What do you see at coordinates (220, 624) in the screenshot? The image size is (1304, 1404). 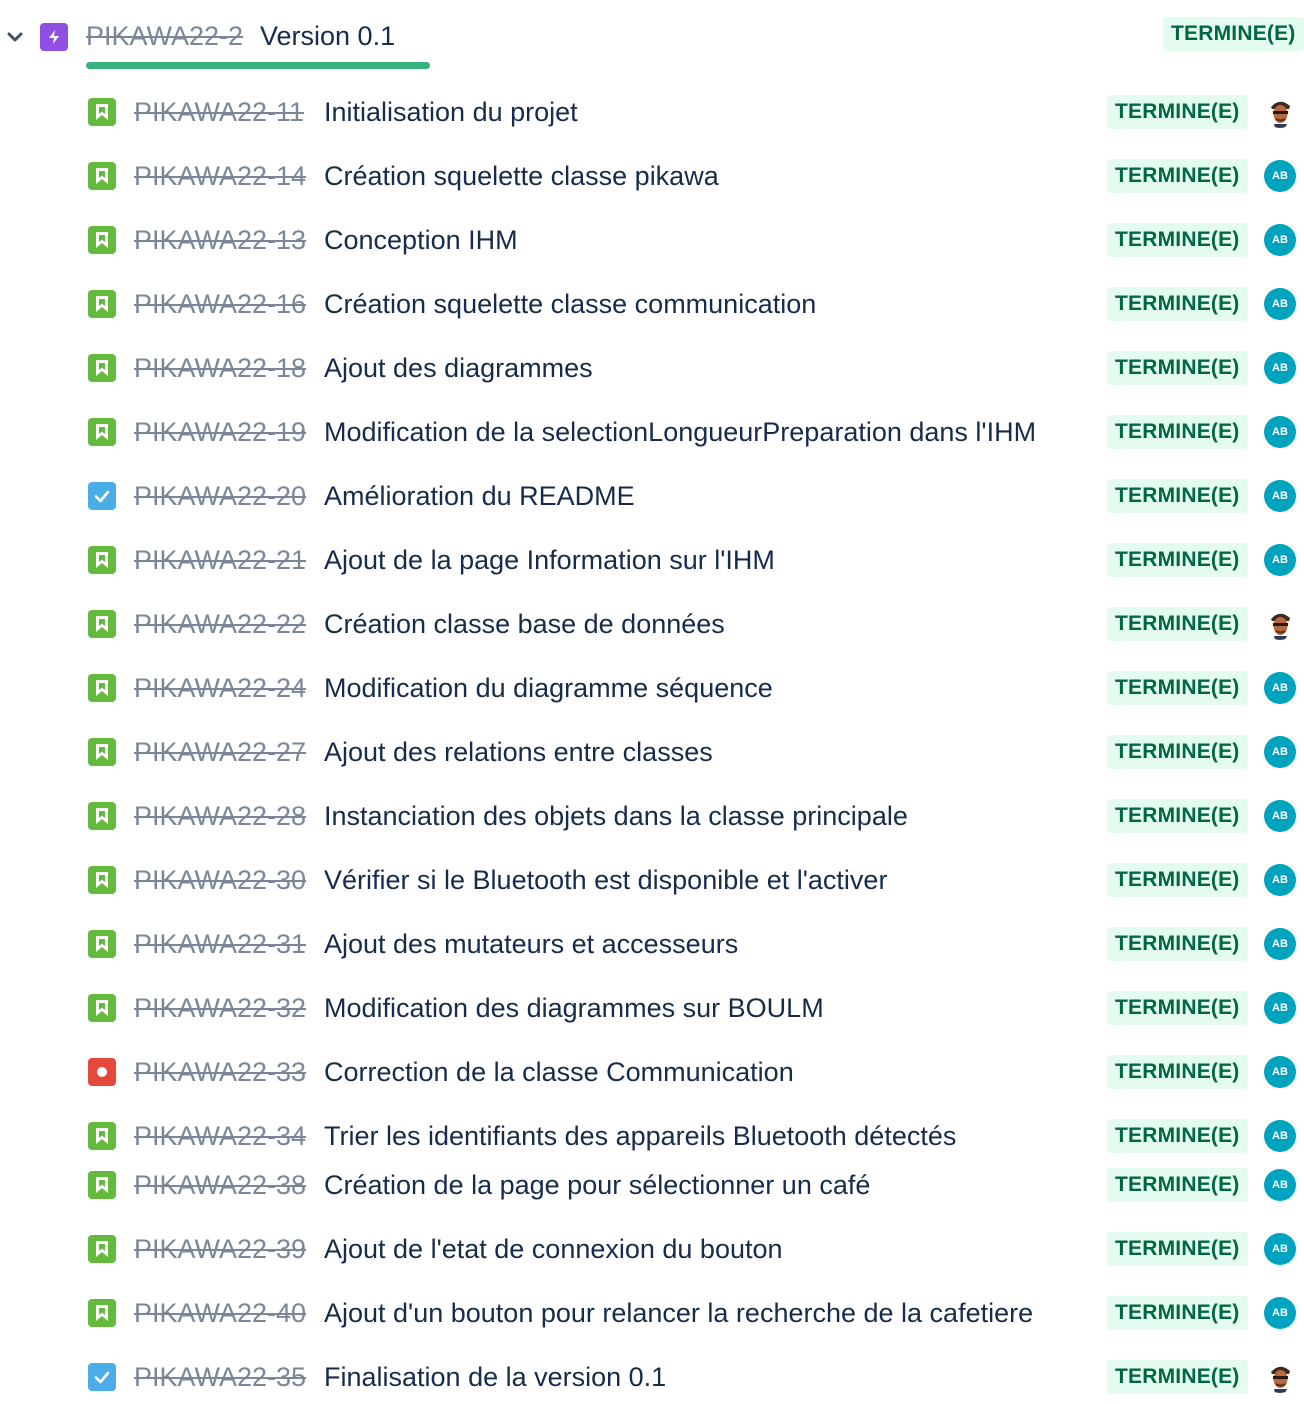 I see `issue-key-link: PIKAWA22-22` at bounding box center [220, 624].